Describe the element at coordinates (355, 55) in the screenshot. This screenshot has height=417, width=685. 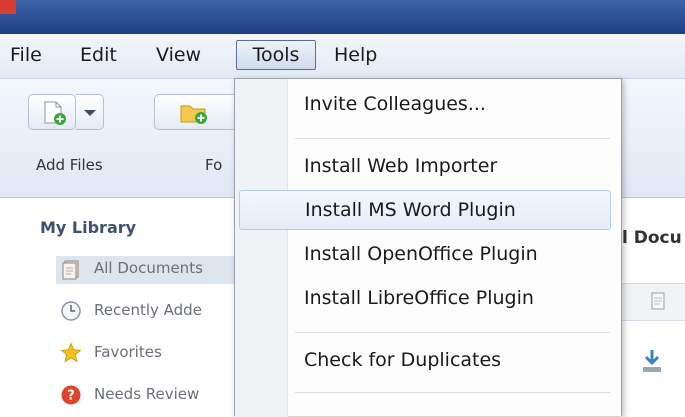
I see `menu-help: Help` at that location.